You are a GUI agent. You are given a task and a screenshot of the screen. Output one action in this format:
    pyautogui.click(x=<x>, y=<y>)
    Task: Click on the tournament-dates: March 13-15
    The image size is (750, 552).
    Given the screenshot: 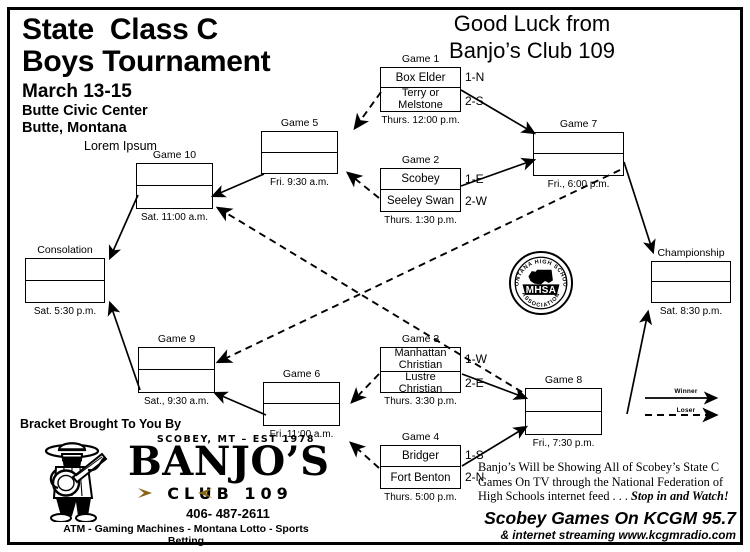 What is the action you would take?
    pyautogui.click(x=77, y=91)
    